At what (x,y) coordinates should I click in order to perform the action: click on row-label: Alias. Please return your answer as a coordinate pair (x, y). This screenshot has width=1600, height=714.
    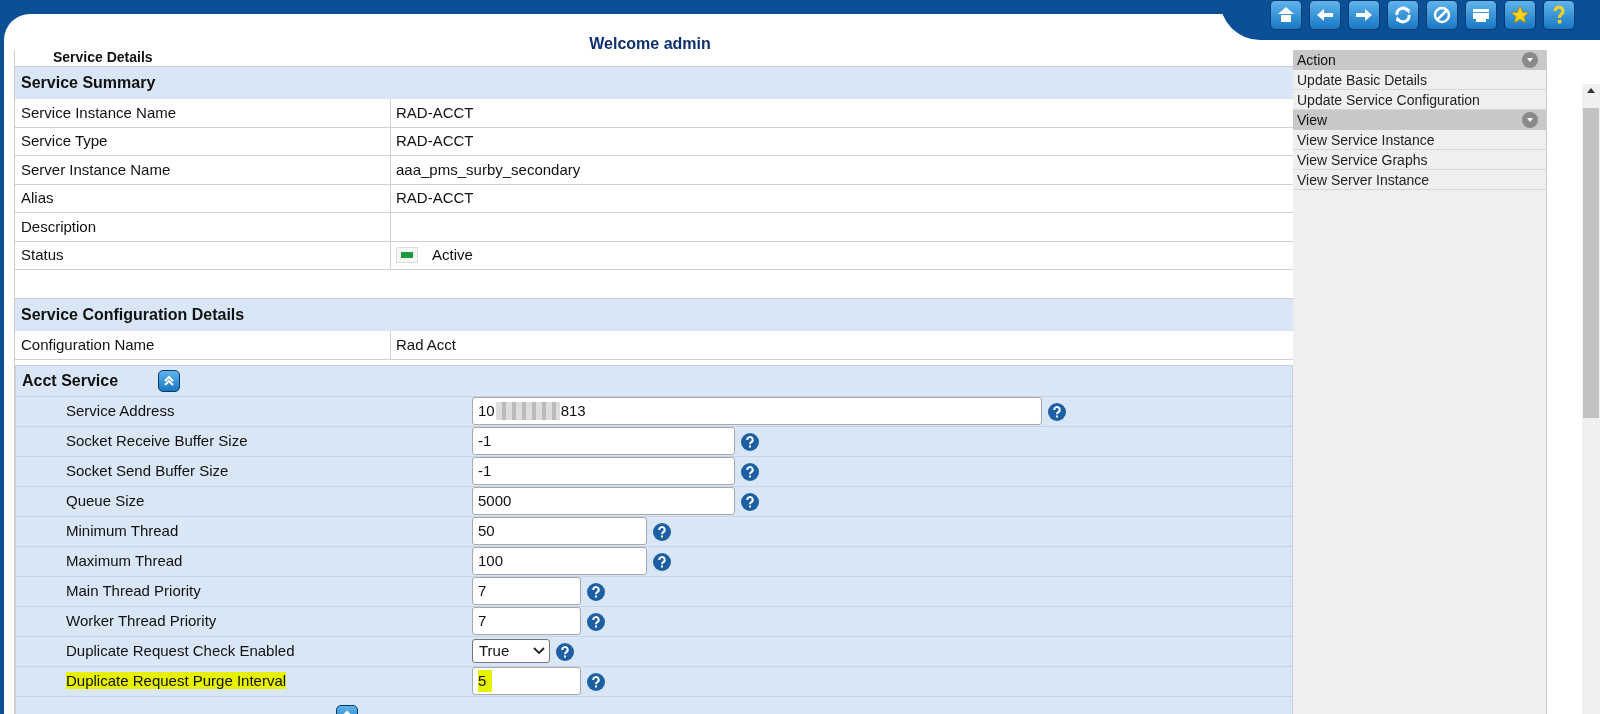
    Looking at the image, I should click on (203, 198).